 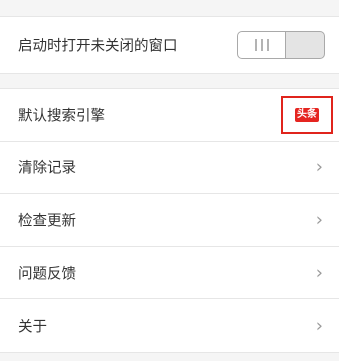 I want to click on restore-tabs-toggle, so click(x=281, y=45).